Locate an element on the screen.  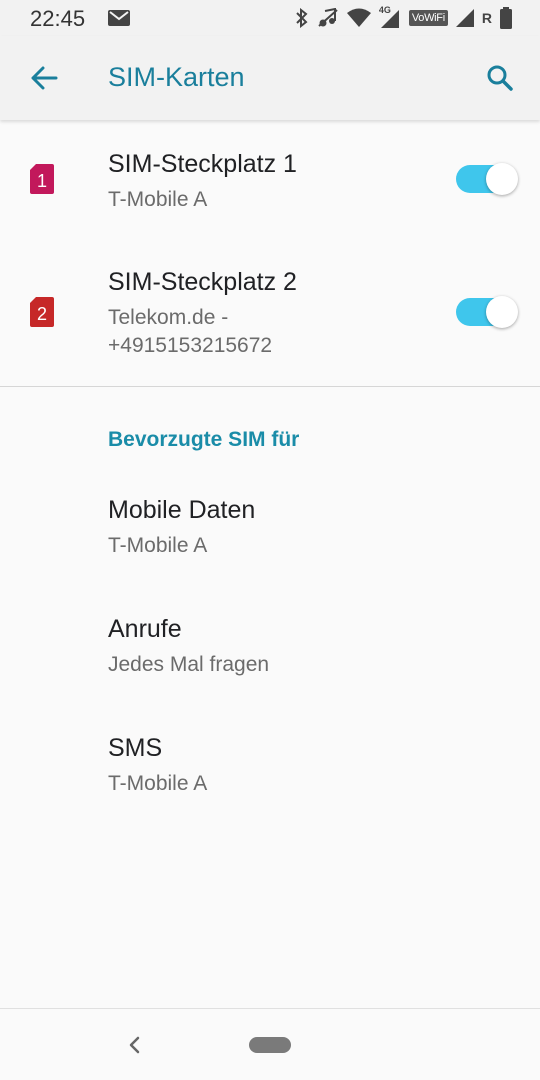
pref-calls-title: Anrufe is located at coordinates (145, 629).